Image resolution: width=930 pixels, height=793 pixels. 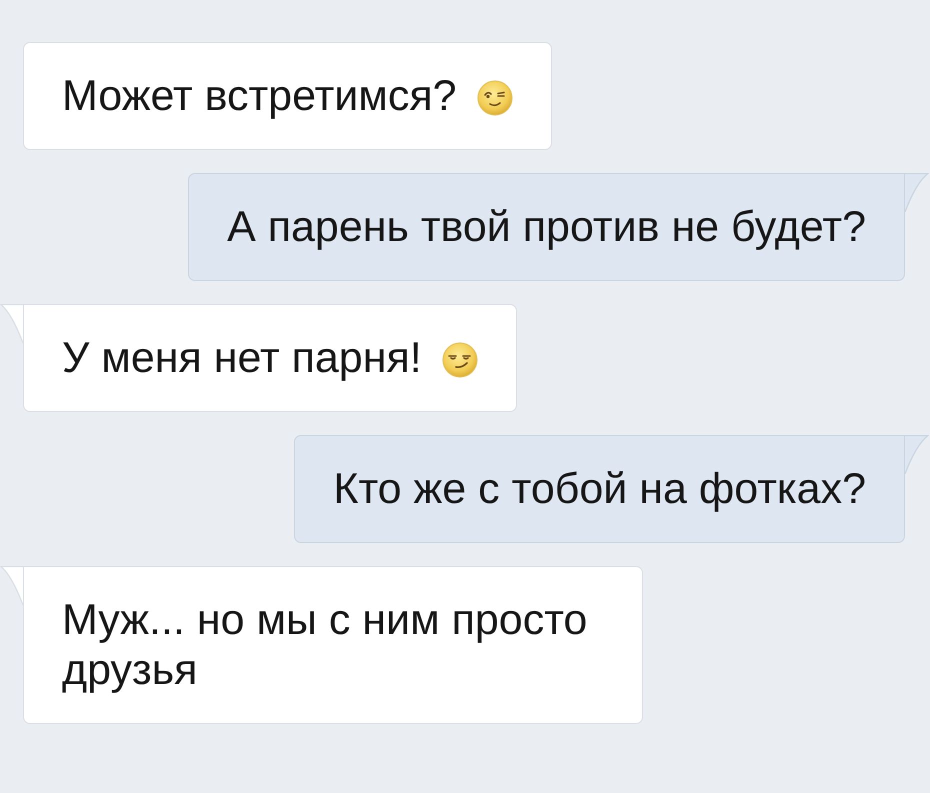 I want to click on message-text: Может встретимся?, so click(x=259, y=96).